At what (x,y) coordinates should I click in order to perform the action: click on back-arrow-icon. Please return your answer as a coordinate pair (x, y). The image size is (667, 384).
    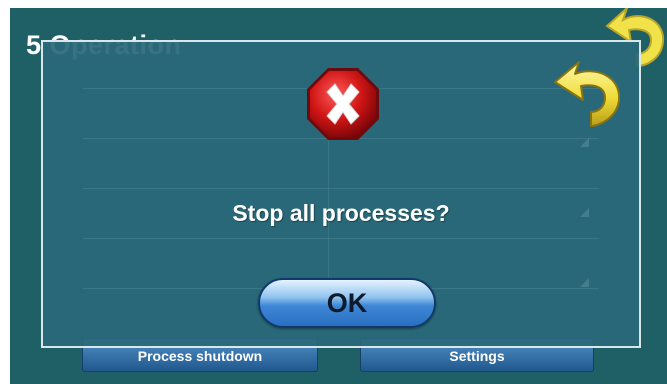
    Looking at the image, I should click on (587, 93).